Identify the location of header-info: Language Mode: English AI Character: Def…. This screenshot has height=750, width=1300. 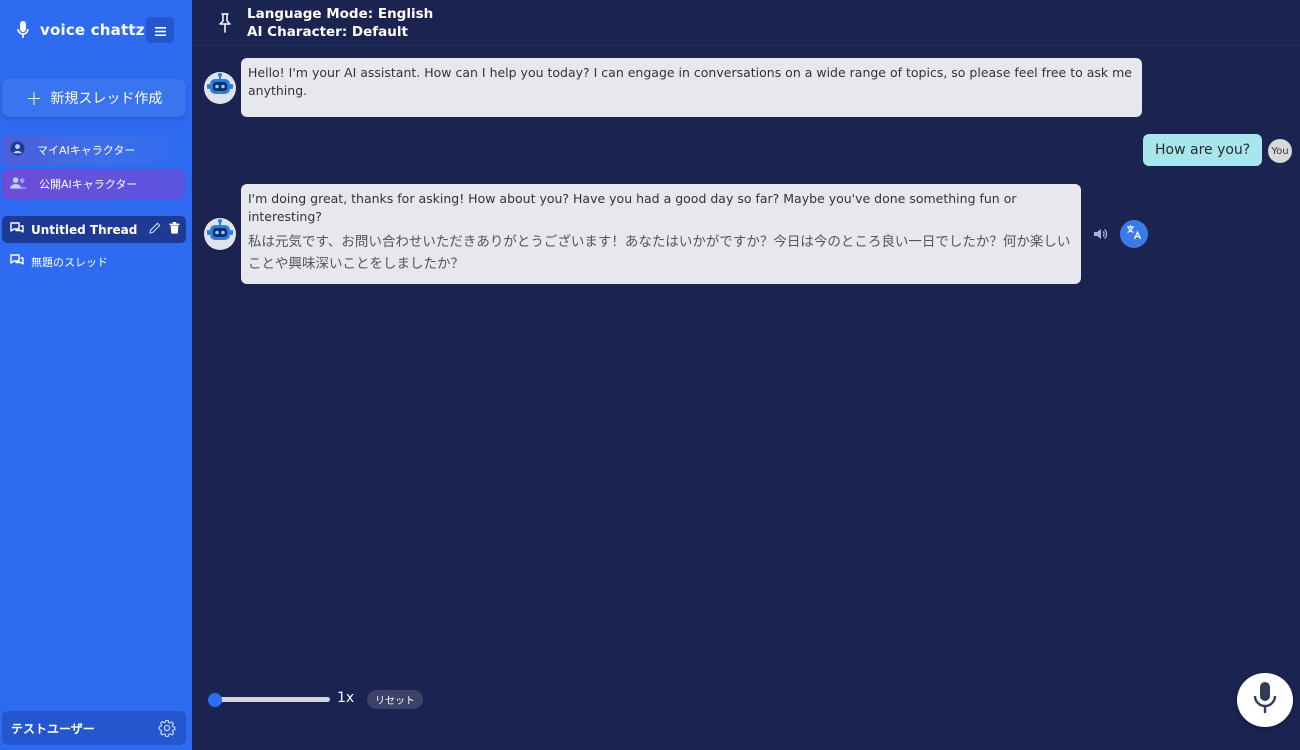
(340, 23).